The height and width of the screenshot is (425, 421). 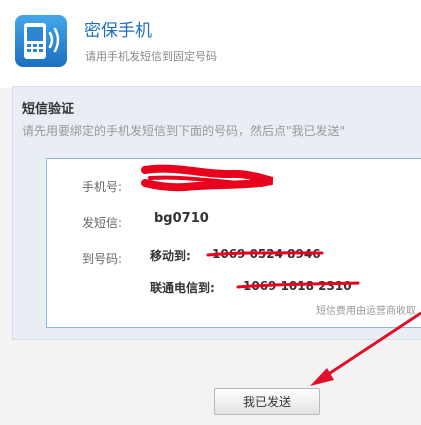 What do you see at coordinates (48, 109) in the screenshot?
I see `sms-verify-title: 短信验证` at bounding box center [48, 109].